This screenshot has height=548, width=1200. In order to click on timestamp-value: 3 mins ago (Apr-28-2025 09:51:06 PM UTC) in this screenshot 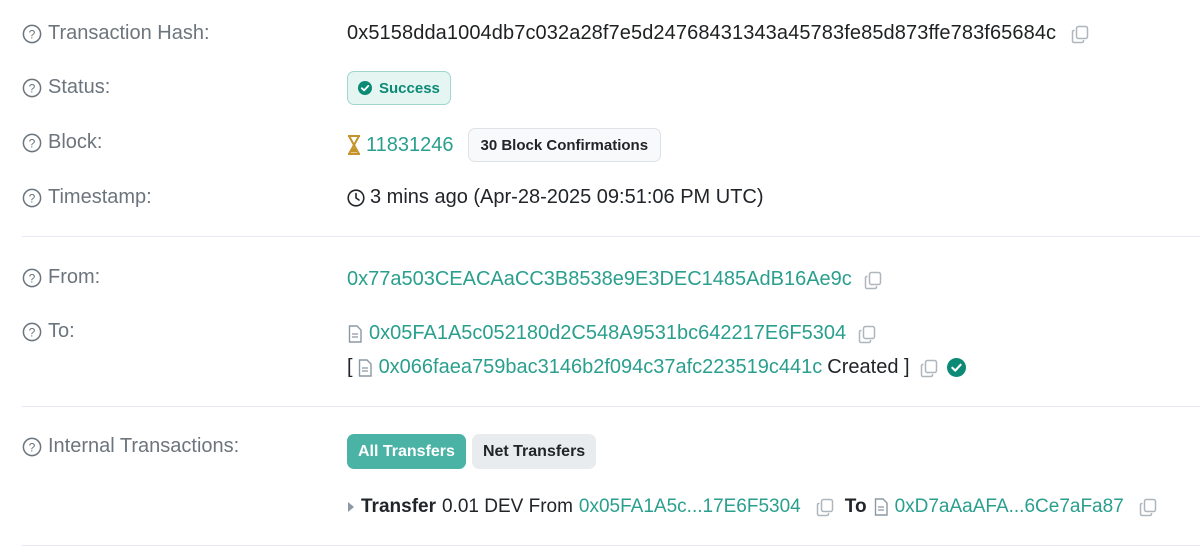, I will do `click(555, 197)`.